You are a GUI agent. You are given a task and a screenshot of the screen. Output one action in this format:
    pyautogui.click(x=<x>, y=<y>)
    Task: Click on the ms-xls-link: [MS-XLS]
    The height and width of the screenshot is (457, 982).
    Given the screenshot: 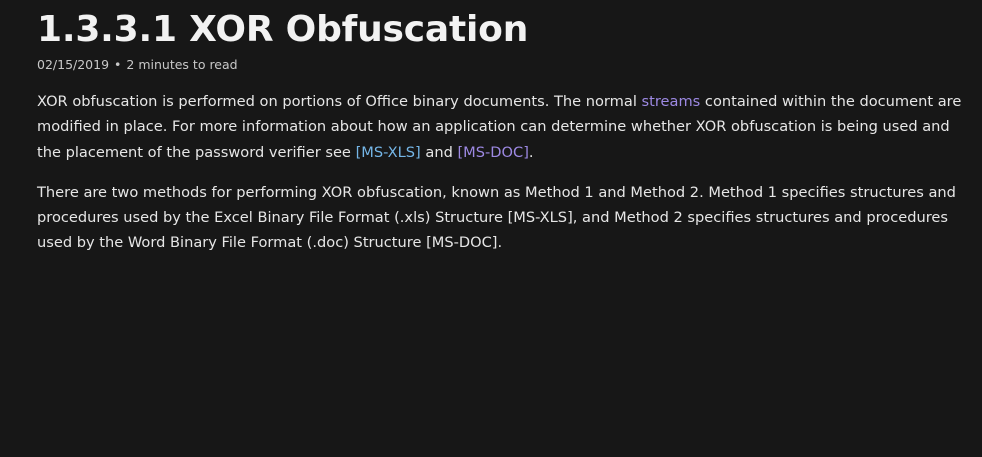 What is the action you would take?
    pyautogui.click(x=388, y=152)
    